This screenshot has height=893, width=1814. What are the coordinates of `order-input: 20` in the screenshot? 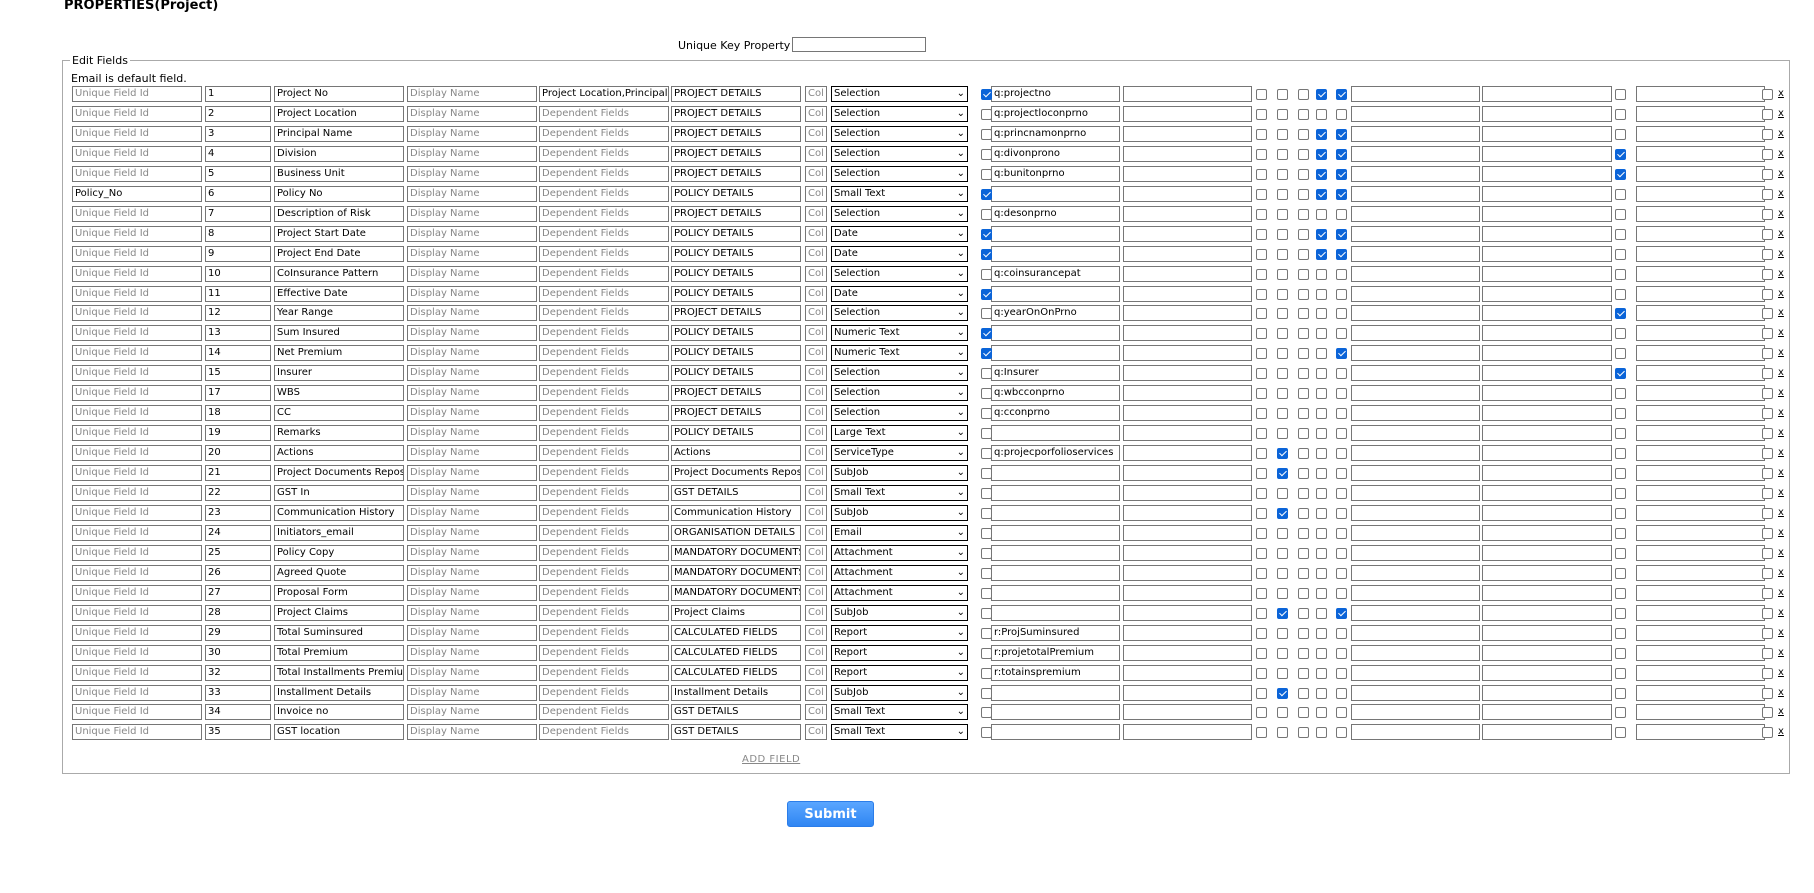 It's located at (238, 453).